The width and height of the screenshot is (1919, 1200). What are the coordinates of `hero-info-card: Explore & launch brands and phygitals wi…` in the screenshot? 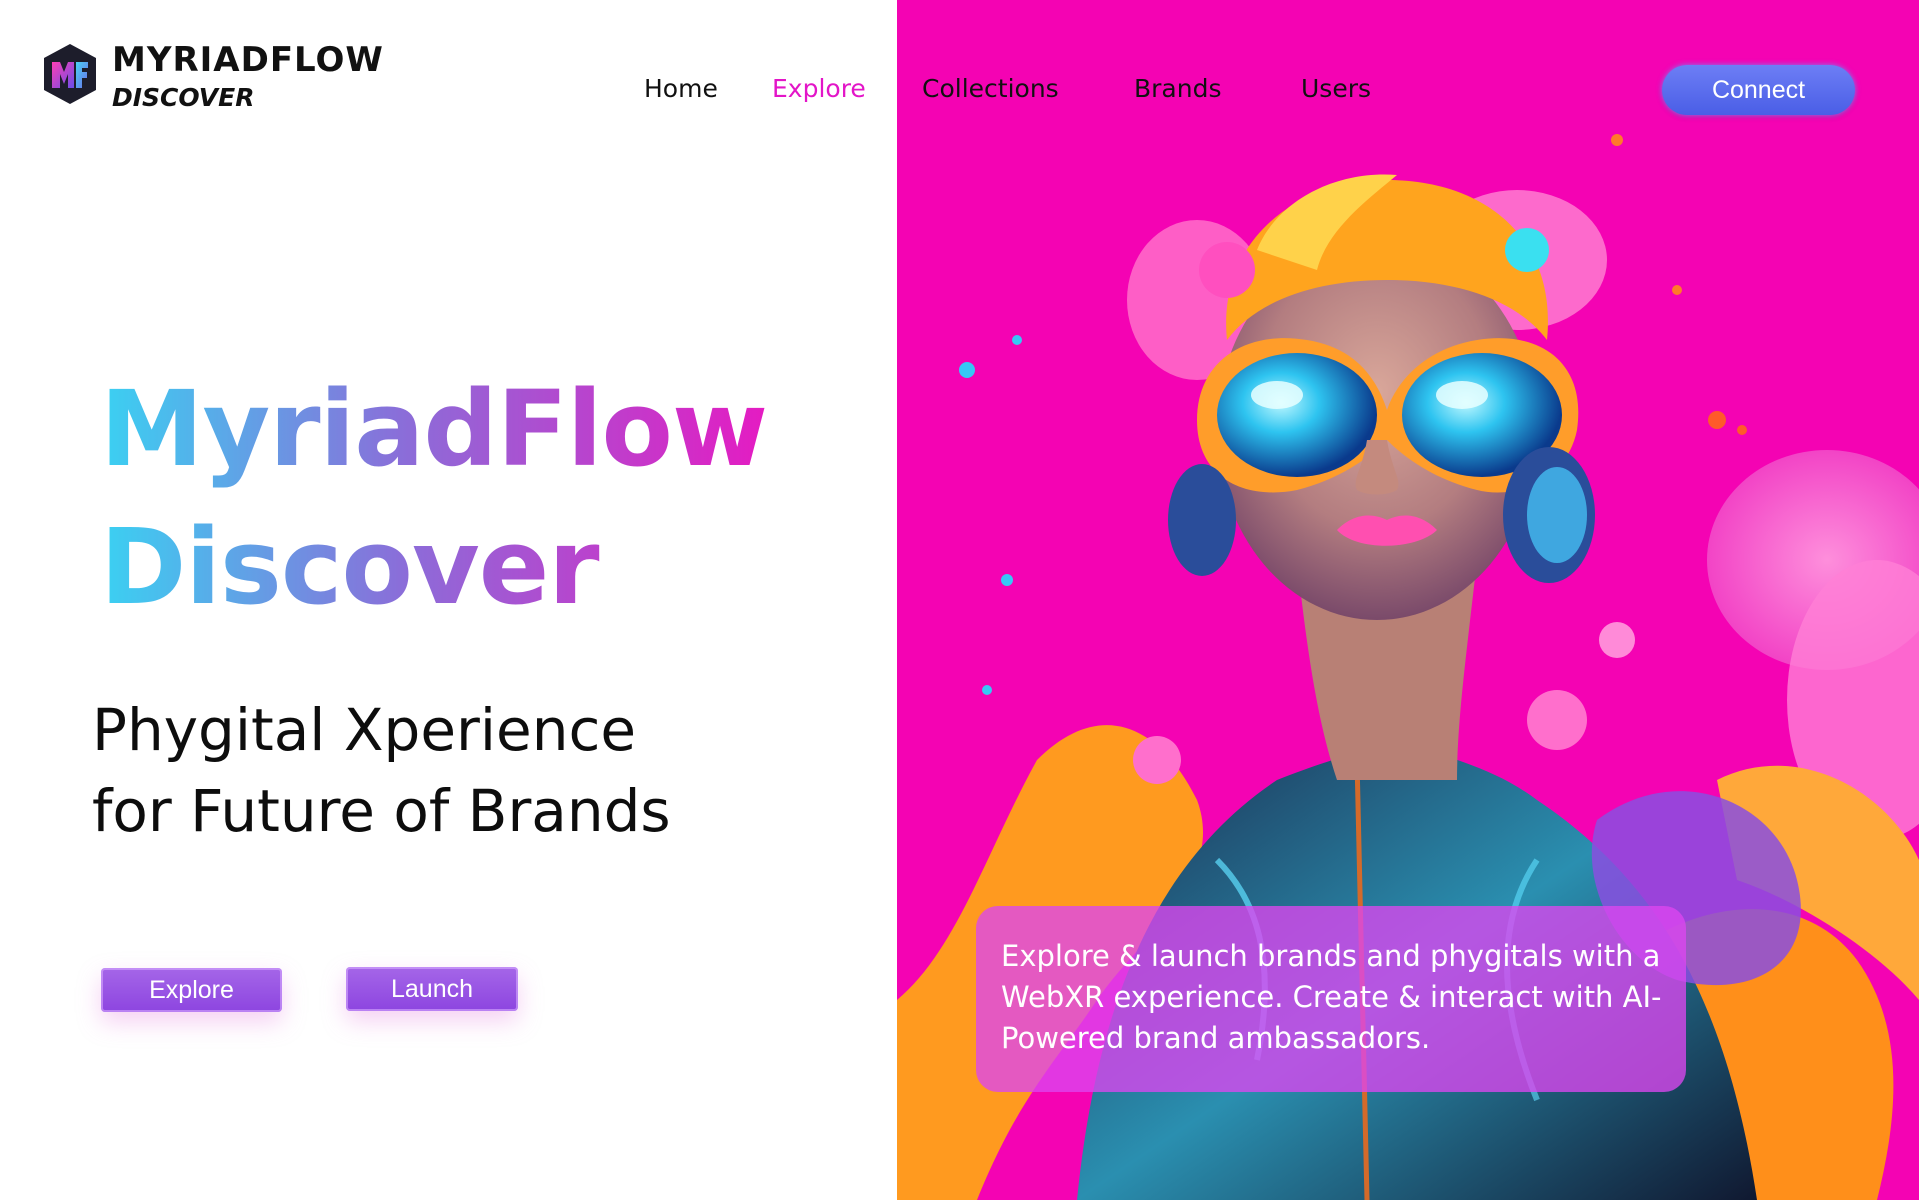 It's located at (1331, 999).